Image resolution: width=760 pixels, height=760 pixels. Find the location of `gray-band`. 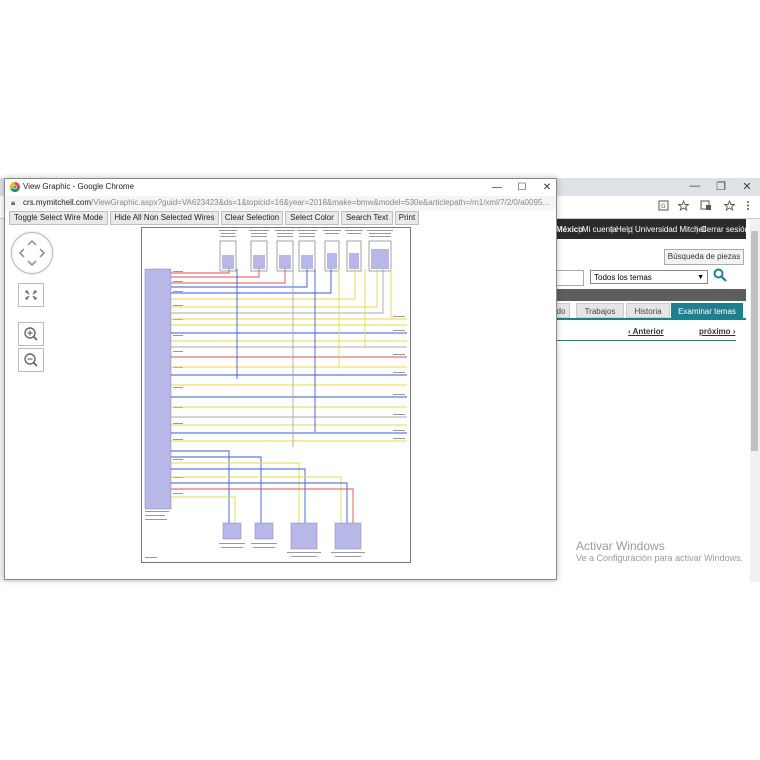

gray-band is located at coordinates (651, 295).